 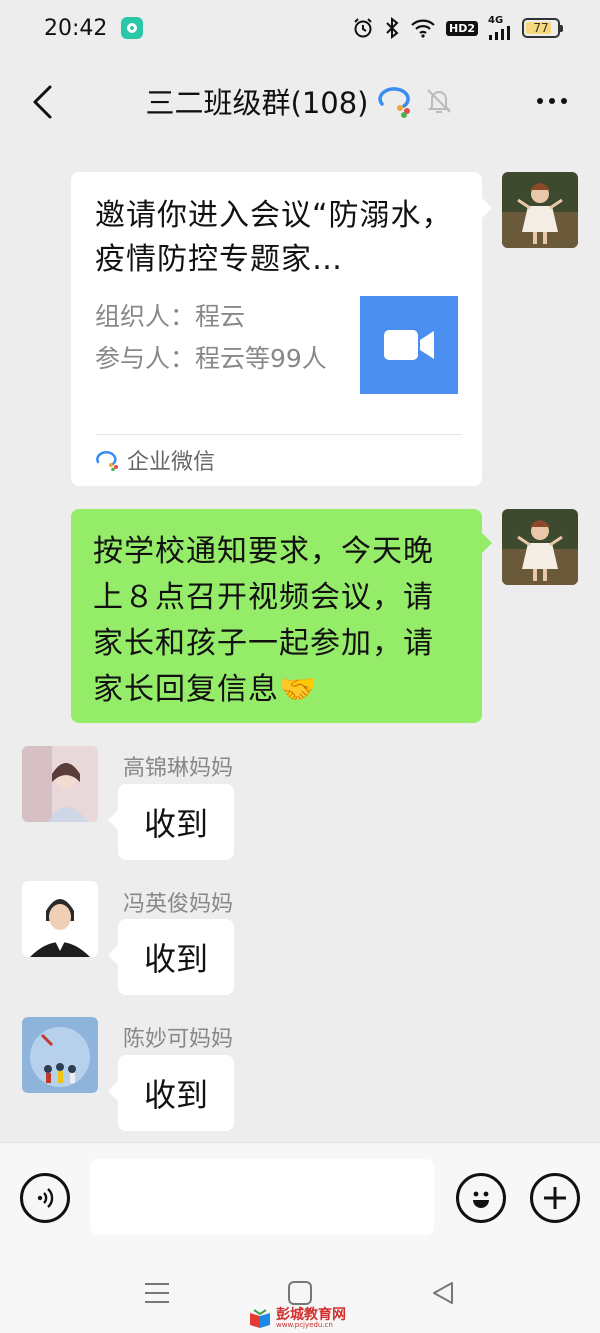 I want to click on more-button, so click(x=552, y=101).